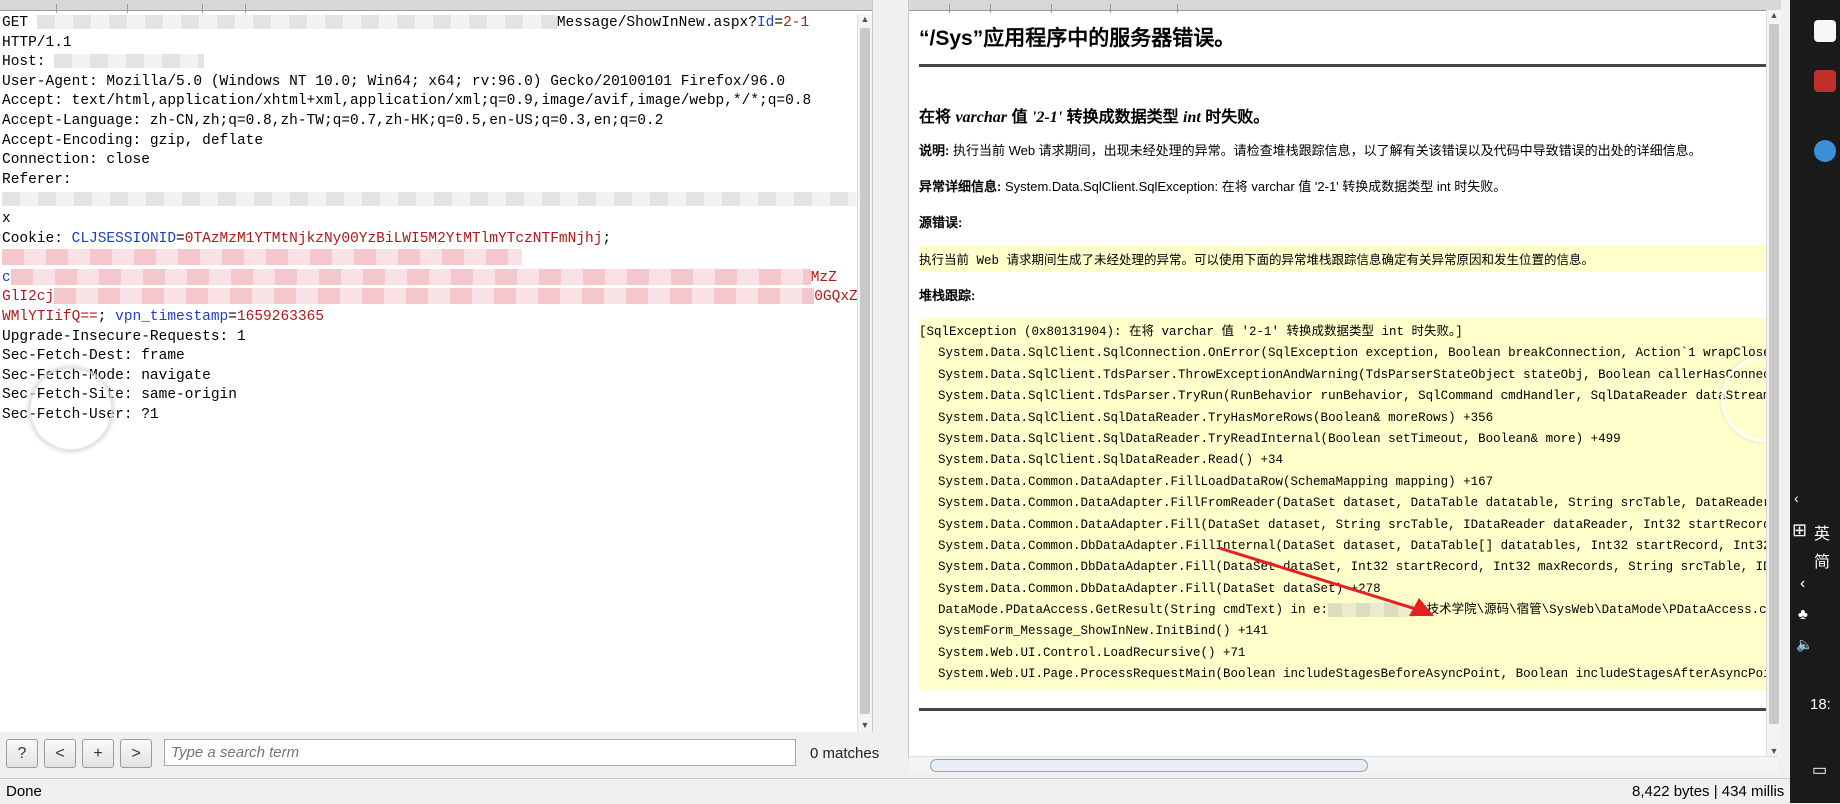 This screenshot has height=804, width=1840. I want to click on request-text: ;, so click(106, 316).